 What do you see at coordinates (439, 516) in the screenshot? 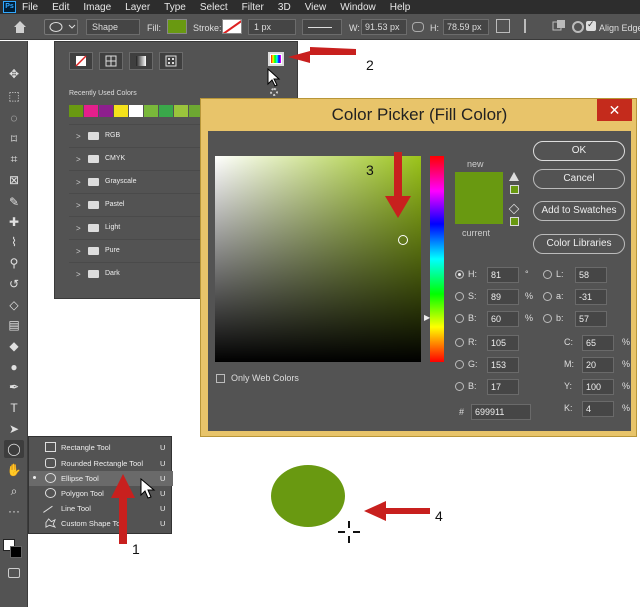
I see `annotation-4: 4` at bounding box center [439, 516].